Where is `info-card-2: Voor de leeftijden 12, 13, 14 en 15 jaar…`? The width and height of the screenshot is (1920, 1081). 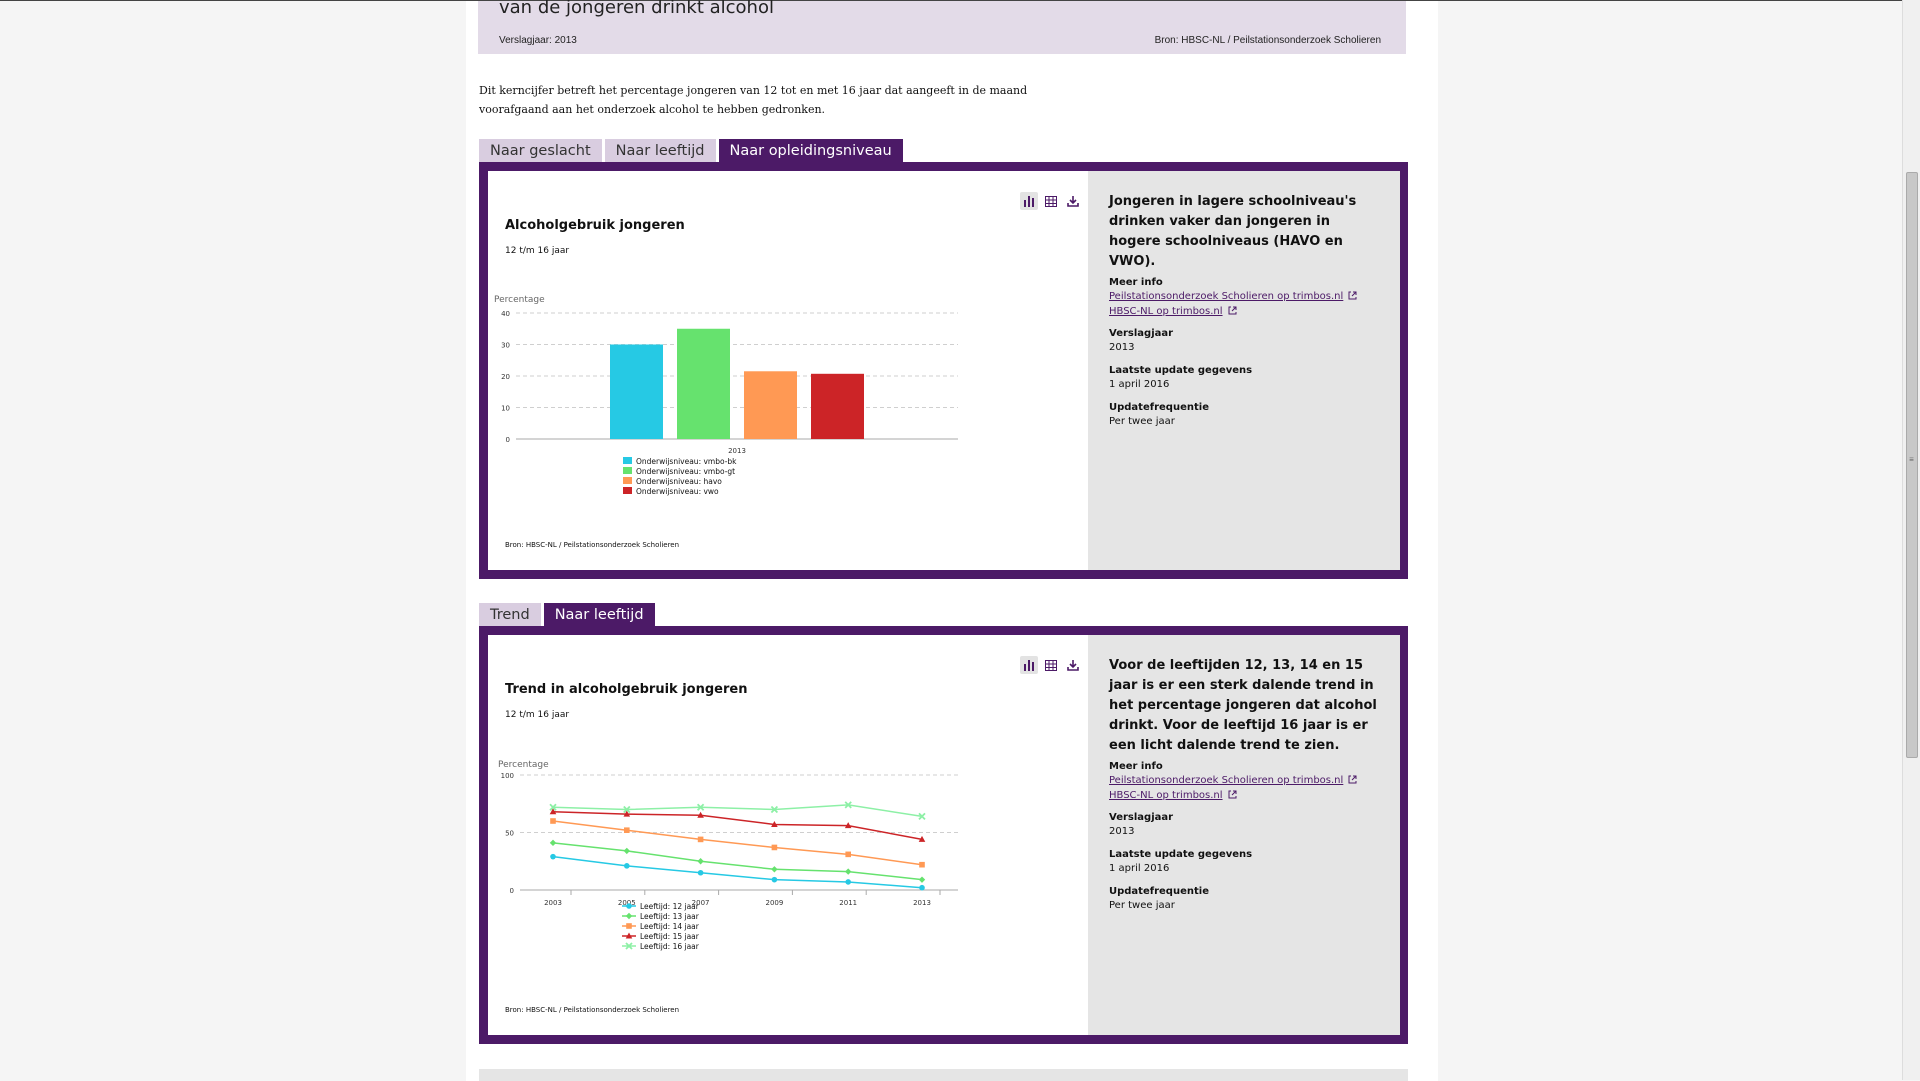
info-card-2: Voor de leeftijden 12, 13, 14 en 15 jaar… is located at coordinates (1244, 835).